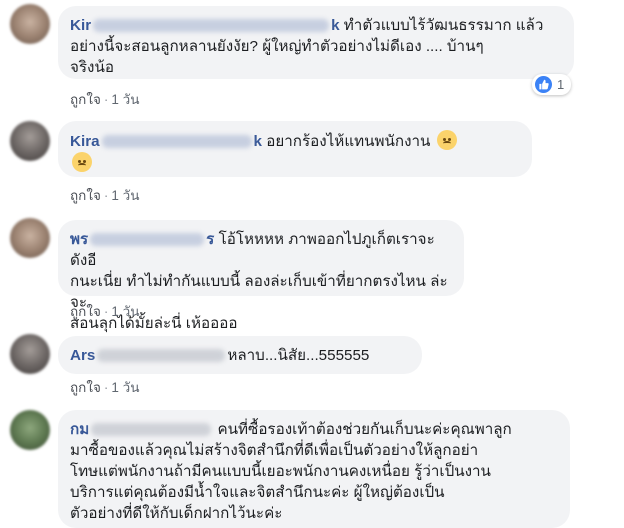  I want to click on comment-bubble: Ars หลาบ...นิสัย...555555, so click(240, 355).